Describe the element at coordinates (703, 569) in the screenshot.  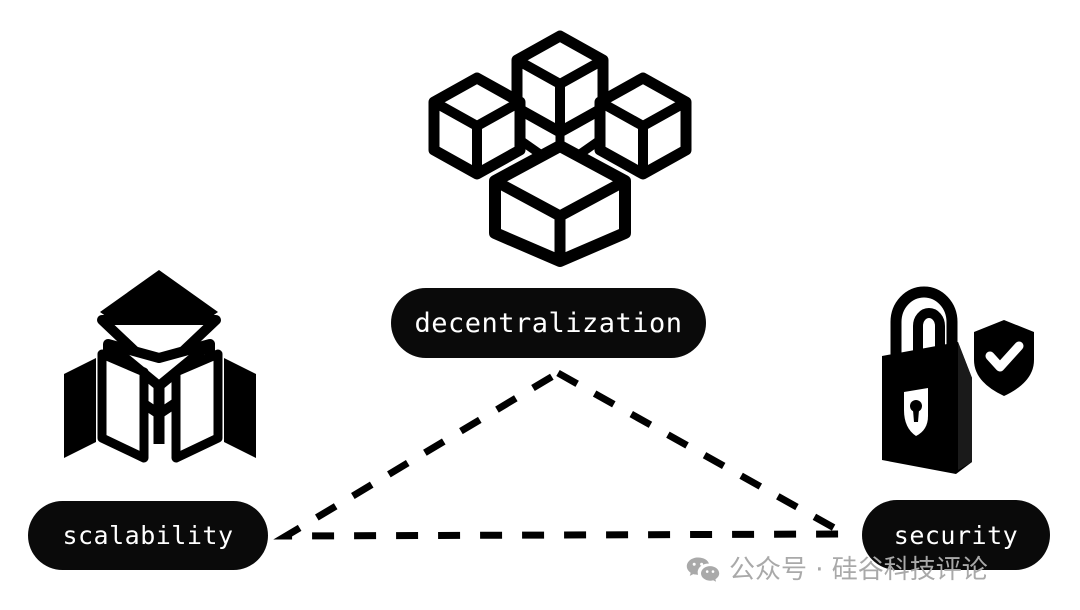
I see `wechat-icon` at that location.